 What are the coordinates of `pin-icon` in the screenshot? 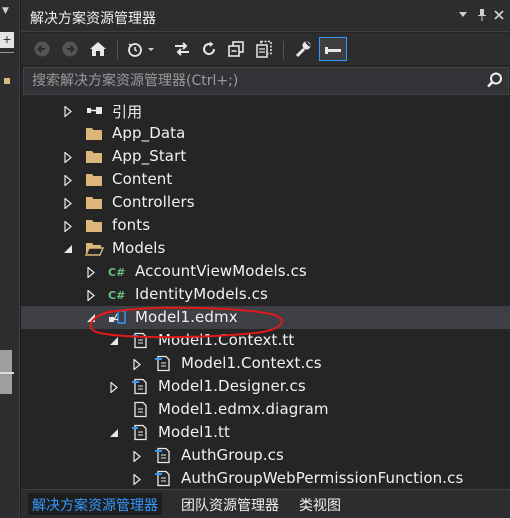 It's located at (482, 18).